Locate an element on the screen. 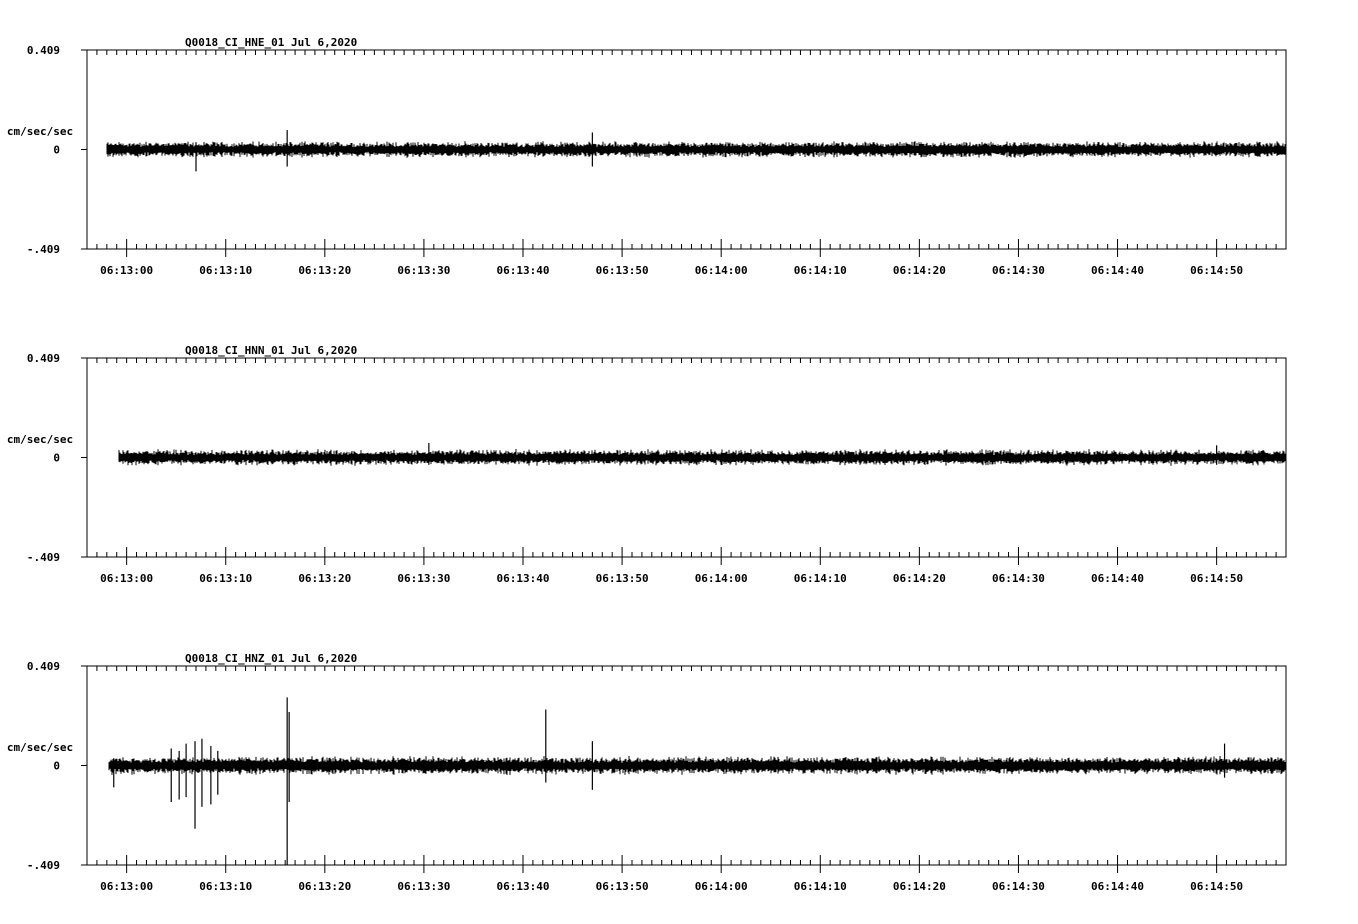 This screenshot has height=924, width=1358. chart-title: Q0018_CI_HNE_01 Jul 6,2020 is located at coordinates (271, 42).